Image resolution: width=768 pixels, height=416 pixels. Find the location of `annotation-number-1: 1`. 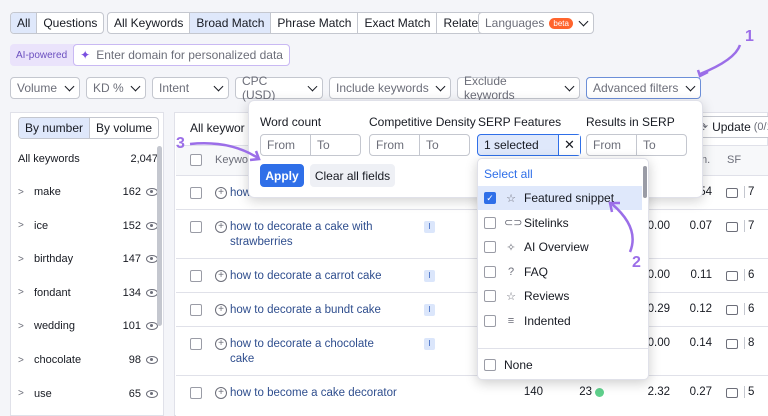

annotation-number-1: 1 is located at coordinates (749, 36).